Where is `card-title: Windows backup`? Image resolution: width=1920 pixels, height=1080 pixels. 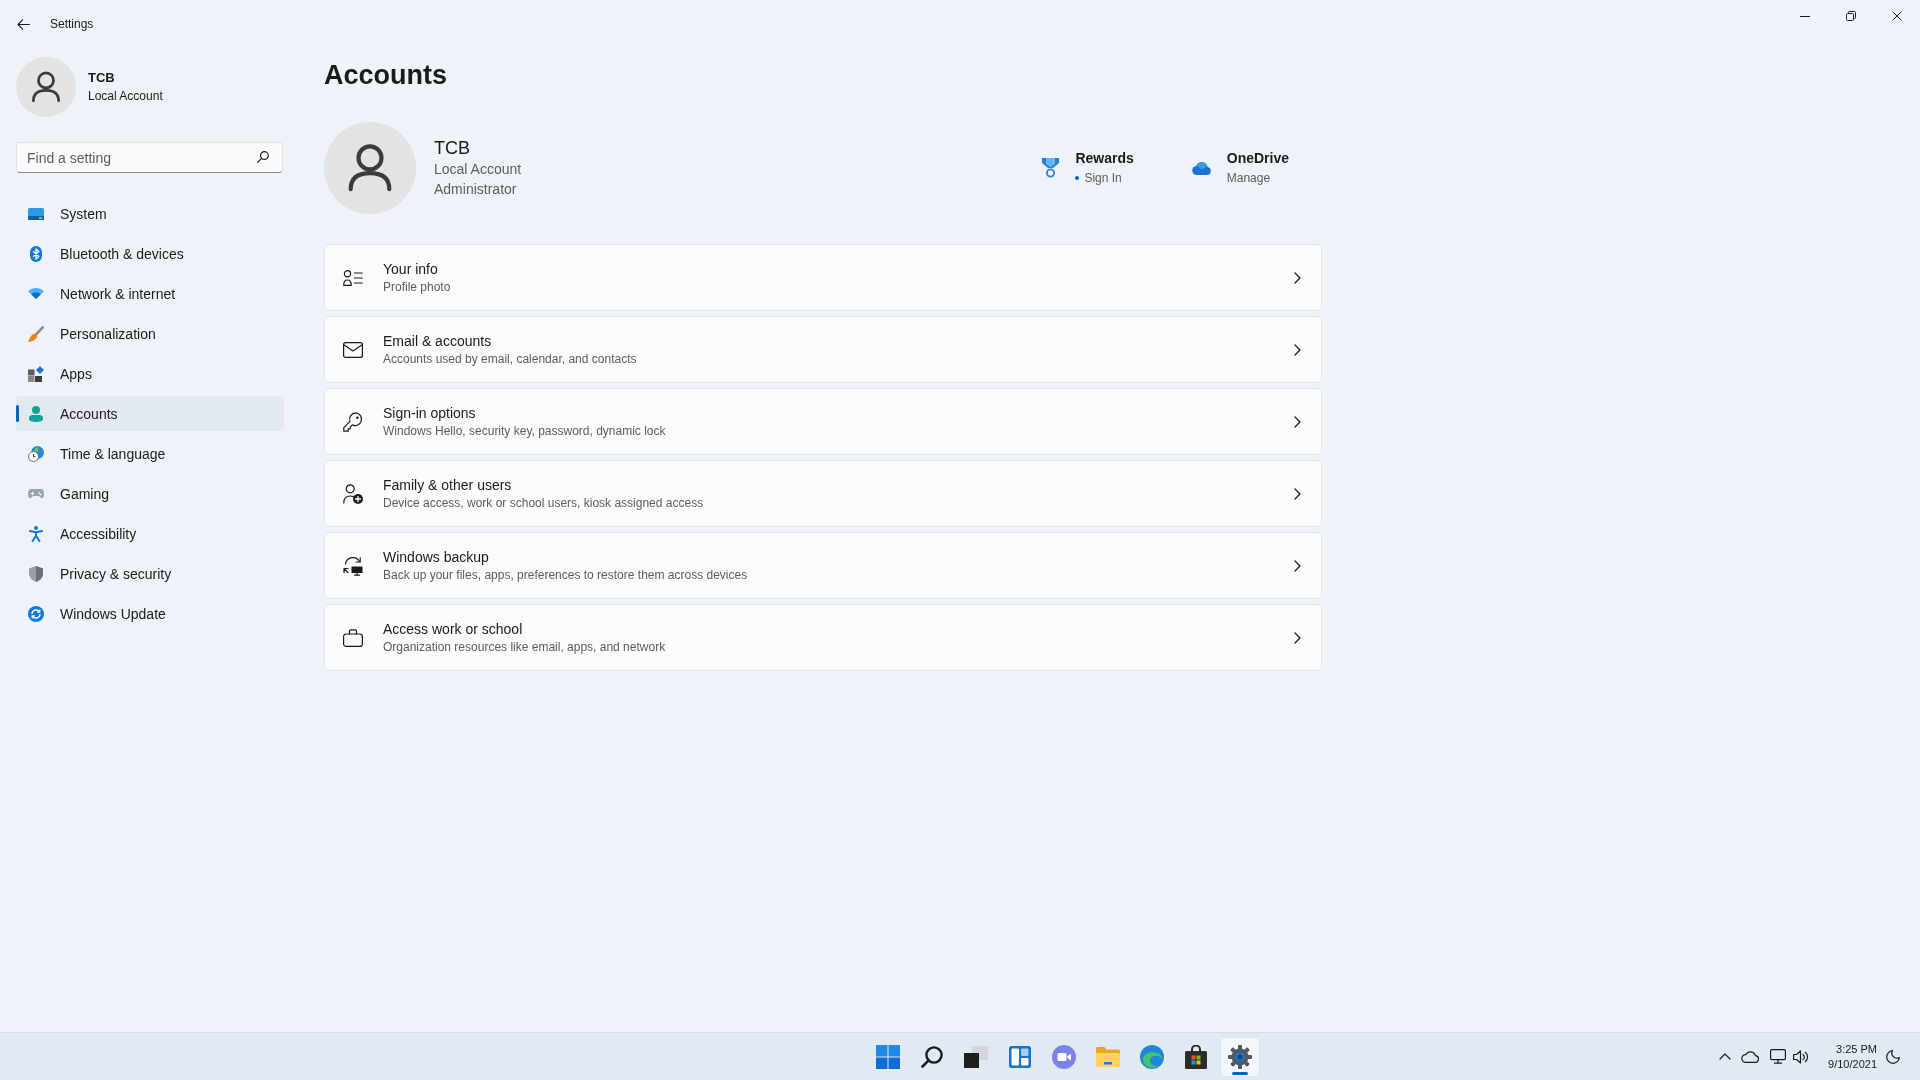 card-title: Windows backup is located at coordinates (436, 556).